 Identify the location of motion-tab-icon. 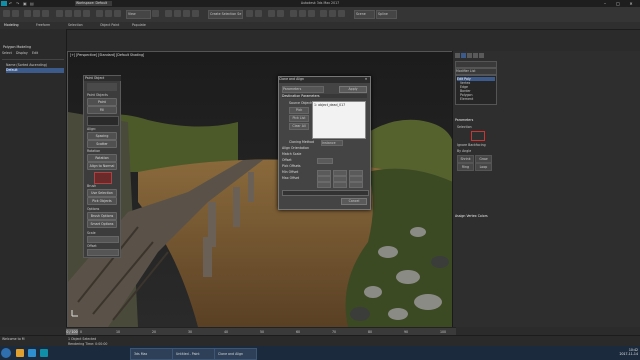
(475, 55).